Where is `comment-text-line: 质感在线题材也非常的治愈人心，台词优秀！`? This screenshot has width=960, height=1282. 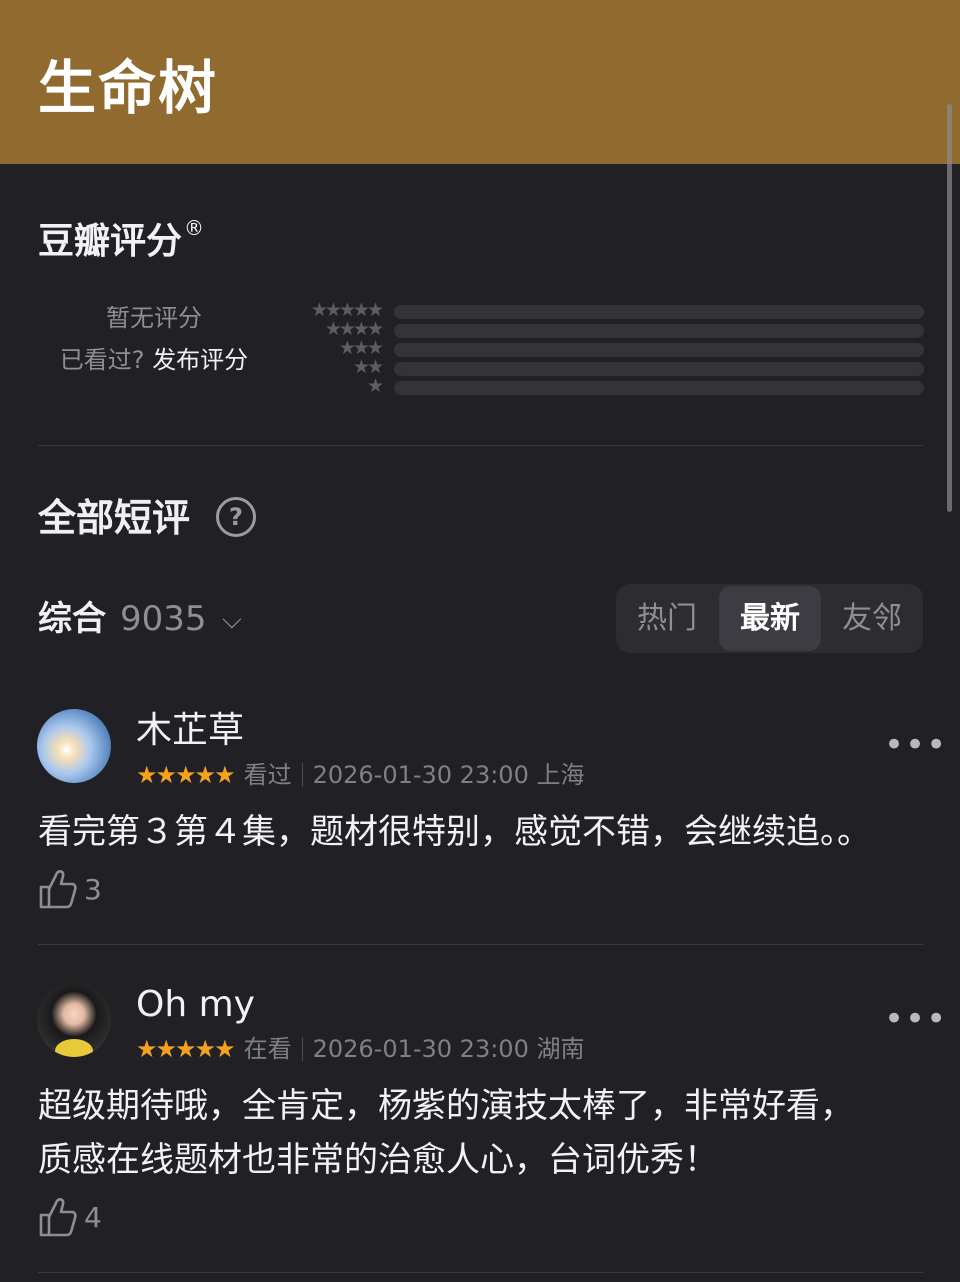
comment-text-line: 质感在线题材也非常的治愈人心，台词优秀！ is located at coordinates (378, 1160).